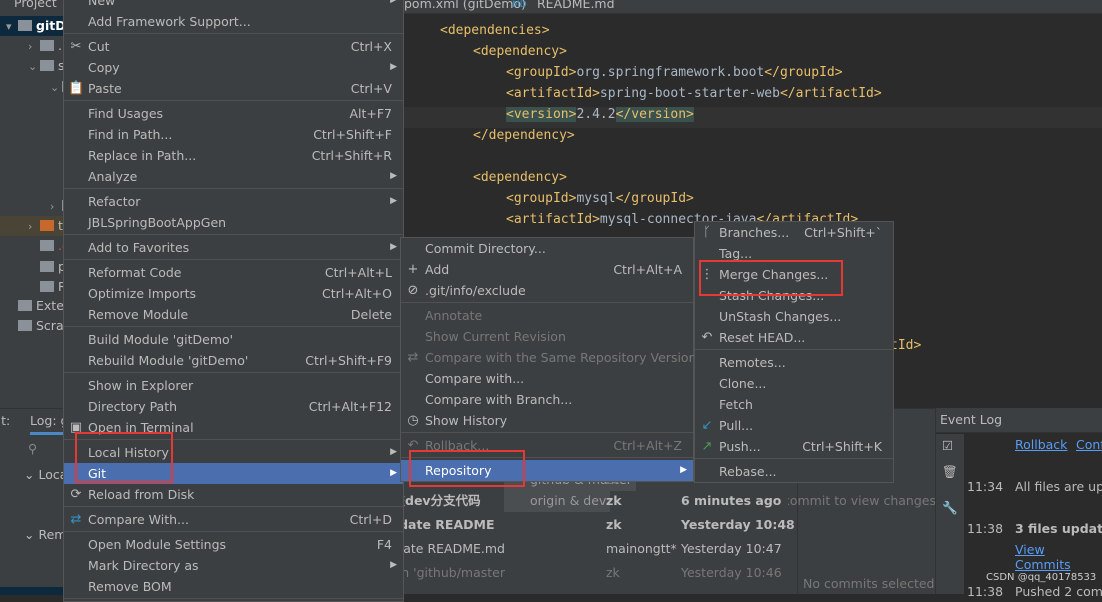 The image size is (1102, 602). What do you see at coordinates (587, 525) in the screenshot?
I see `log-row: Update README zk Yesterday 10:48` at bounding box center [587, 525].